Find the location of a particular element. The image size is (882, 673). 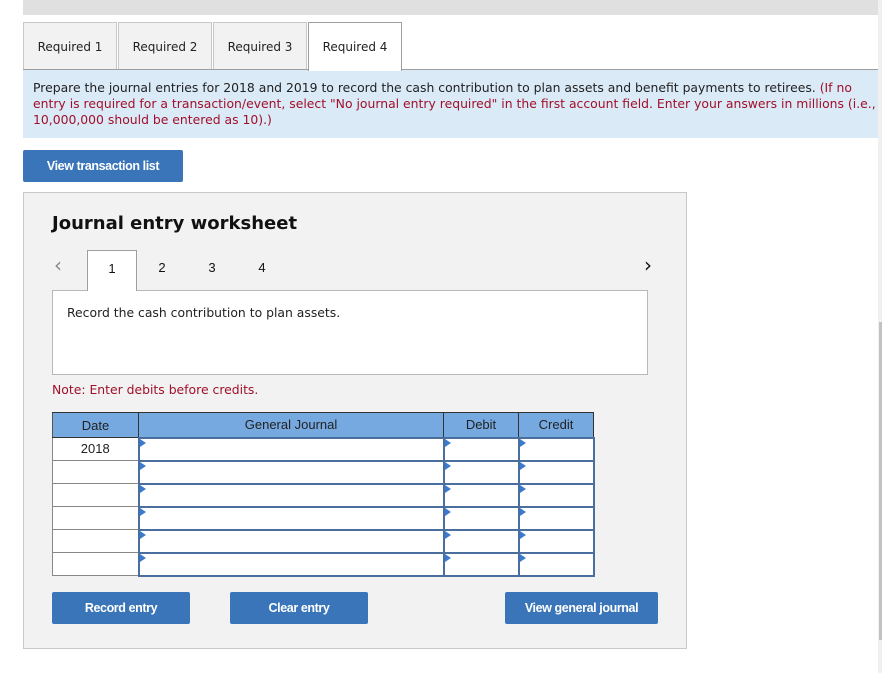

date-cell: 2018 is located at coordinates (95, 449).